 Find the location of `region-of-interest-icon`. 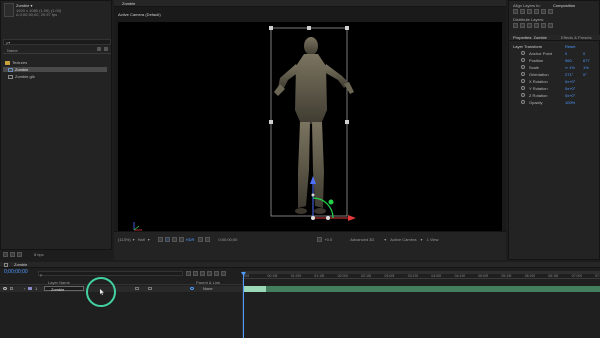

region-of-interest-icon is located at coordinates (160, 239).